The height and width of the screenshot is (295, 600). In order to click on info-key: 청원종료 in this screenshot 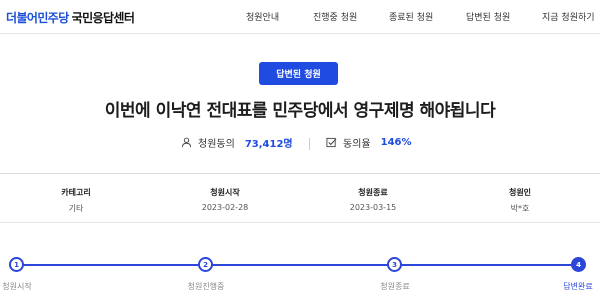, I will do `click(373, 192)`.